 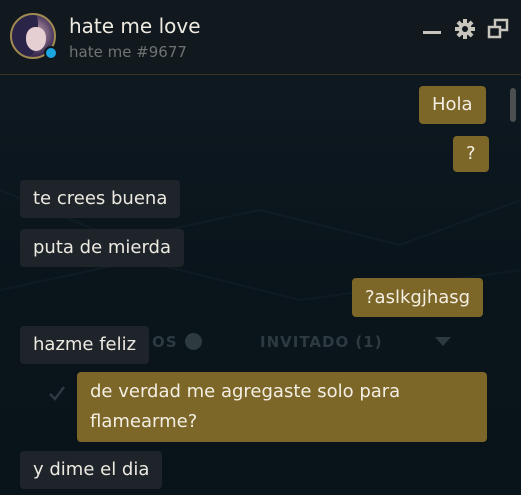 I want to click on message-incoming: te crees buena, so click(x=100, y=199).